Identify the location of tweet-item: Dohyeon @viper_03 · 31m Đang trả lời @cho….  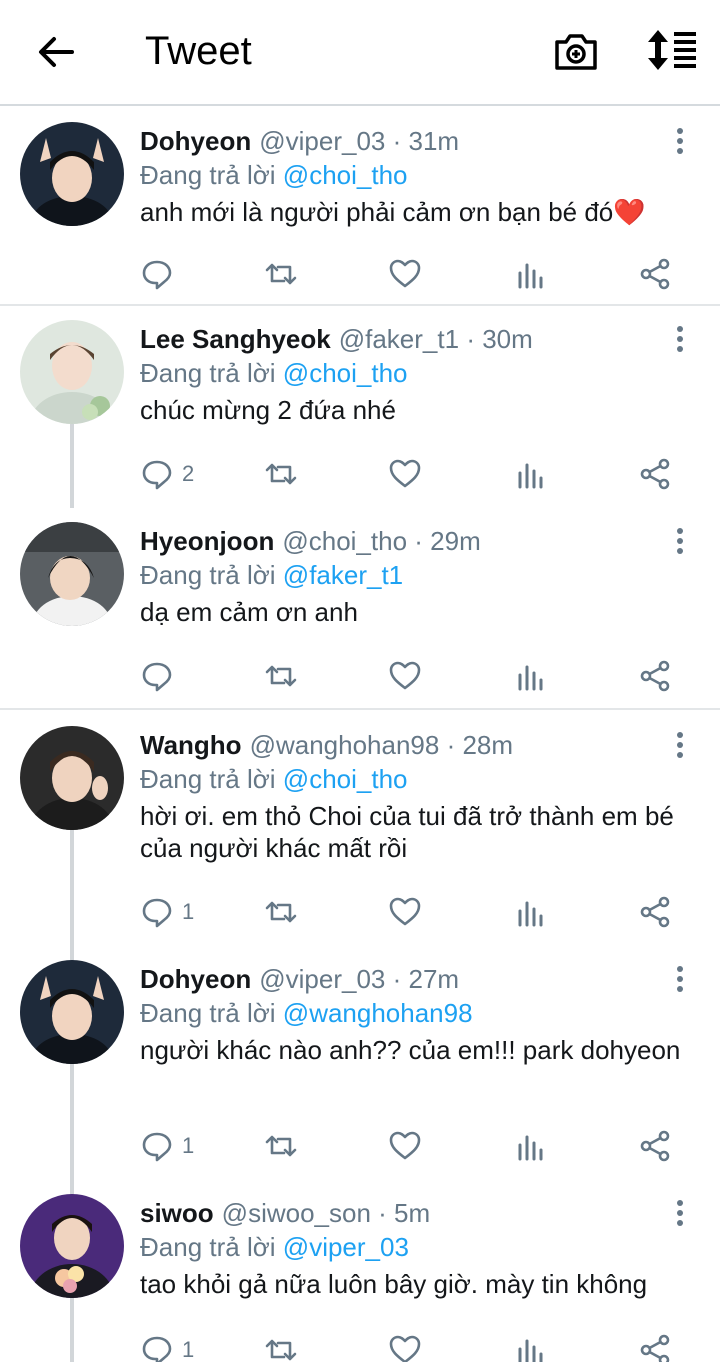
(360, 206).